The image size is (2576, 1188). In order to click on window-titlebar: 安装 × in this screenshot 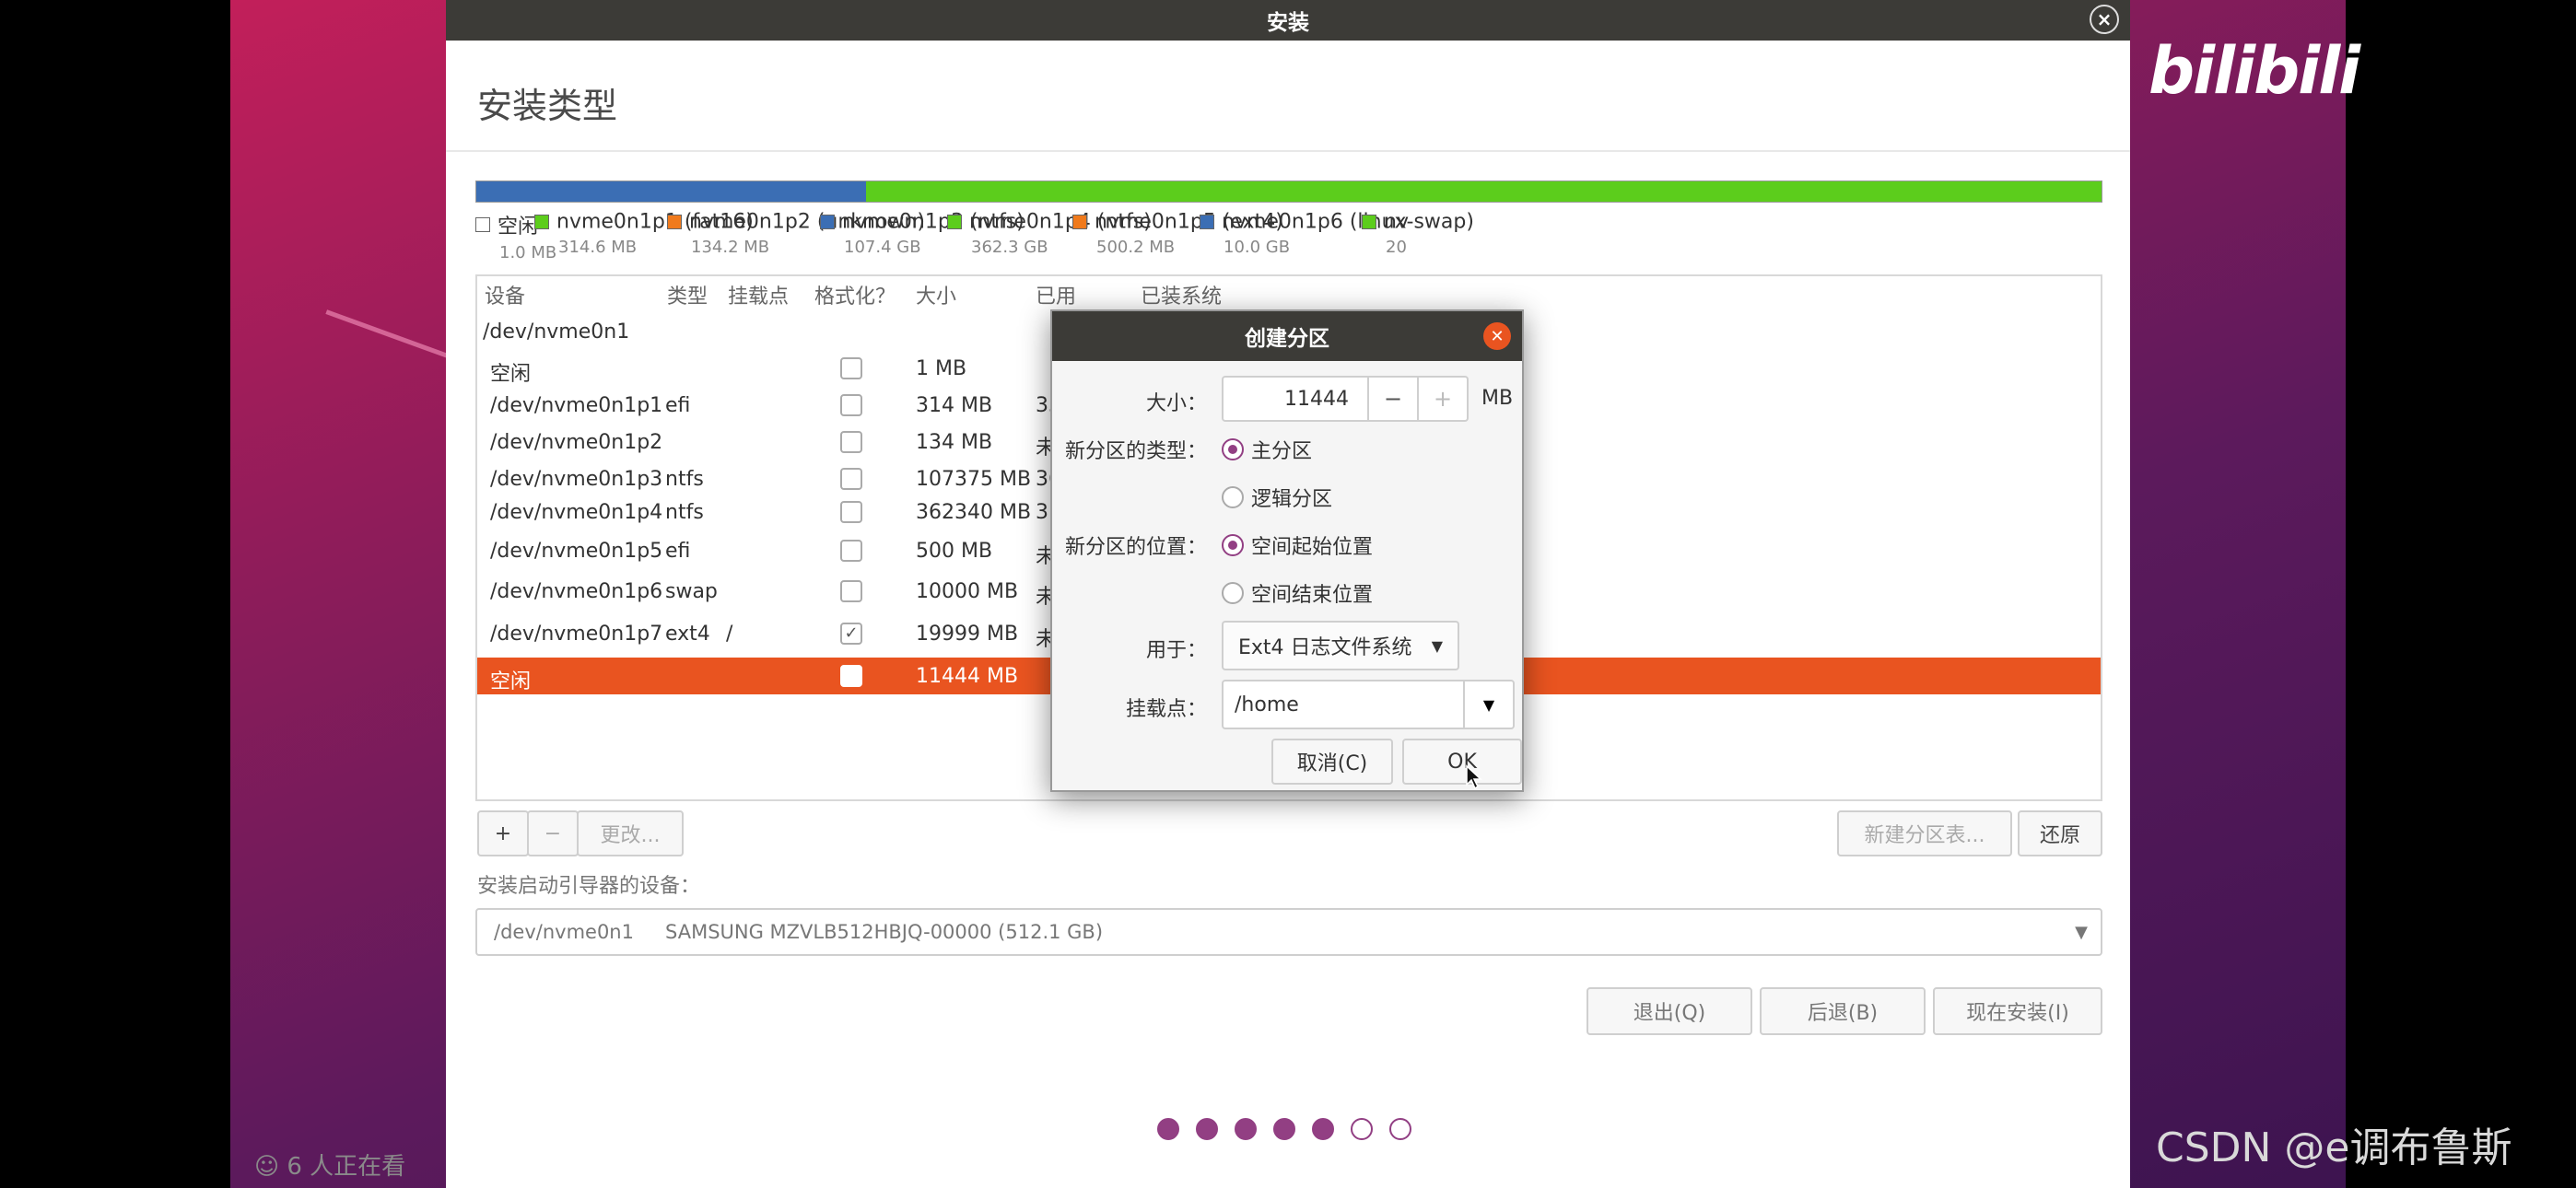, I will do `click(1288, 20)`.